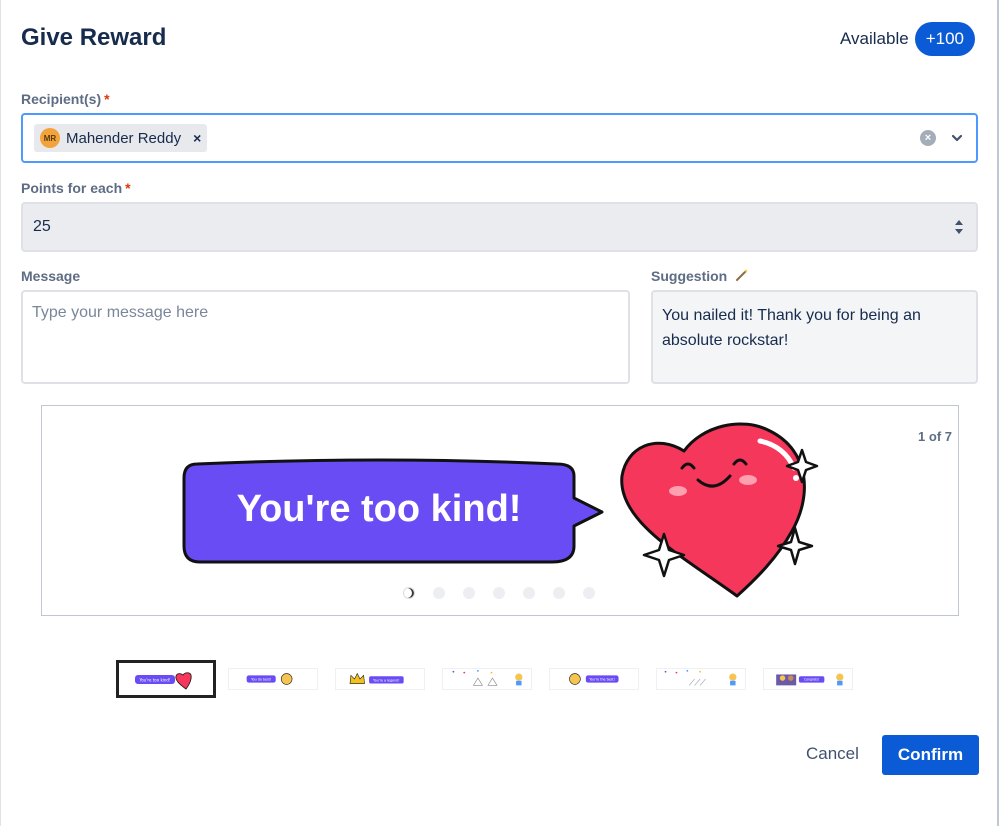  I want to click on thumbnail-image: Congrats!, so click(810, 679).